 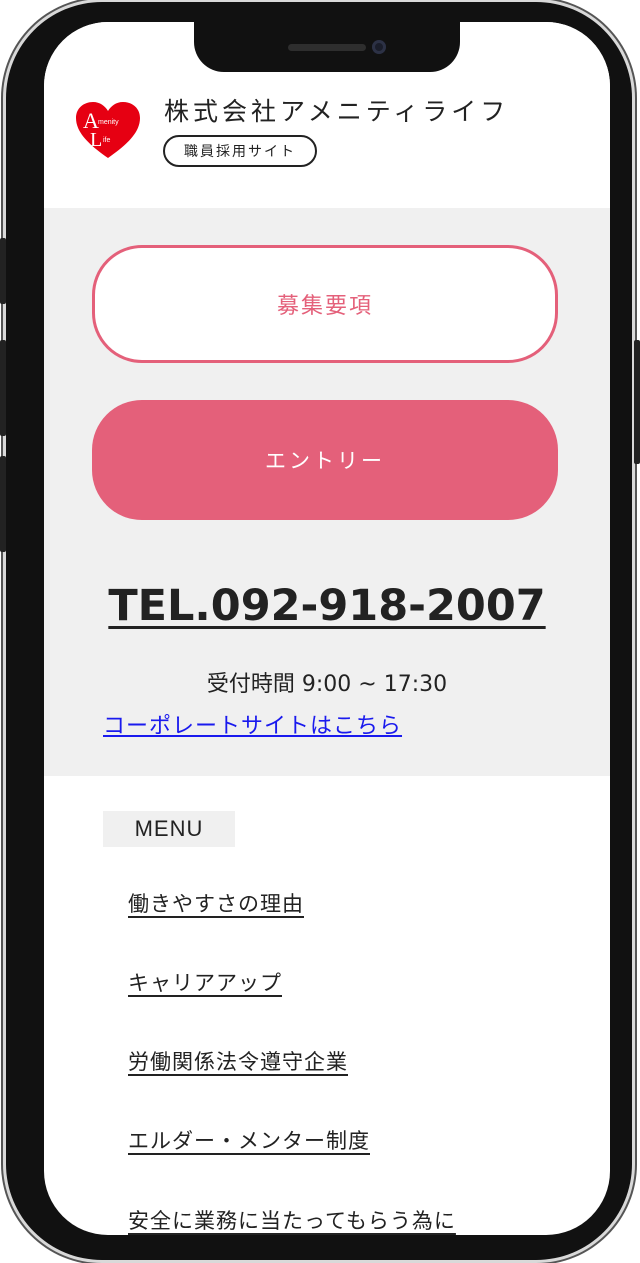 I want to click on menu-heading: MENU, so click(x=169, y=829).